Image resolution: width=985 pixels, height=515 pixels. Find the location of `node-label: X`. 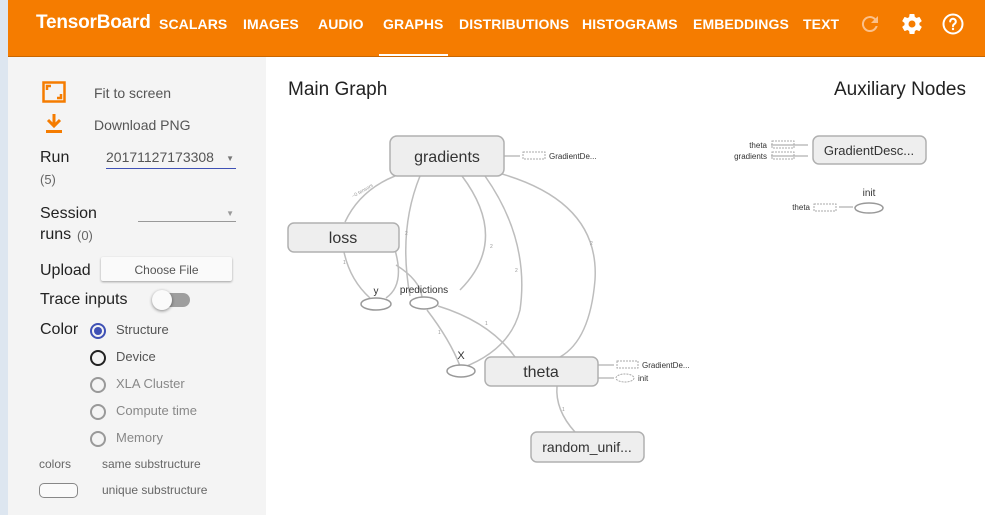

node-label: X is located at coordinates (461, 356).